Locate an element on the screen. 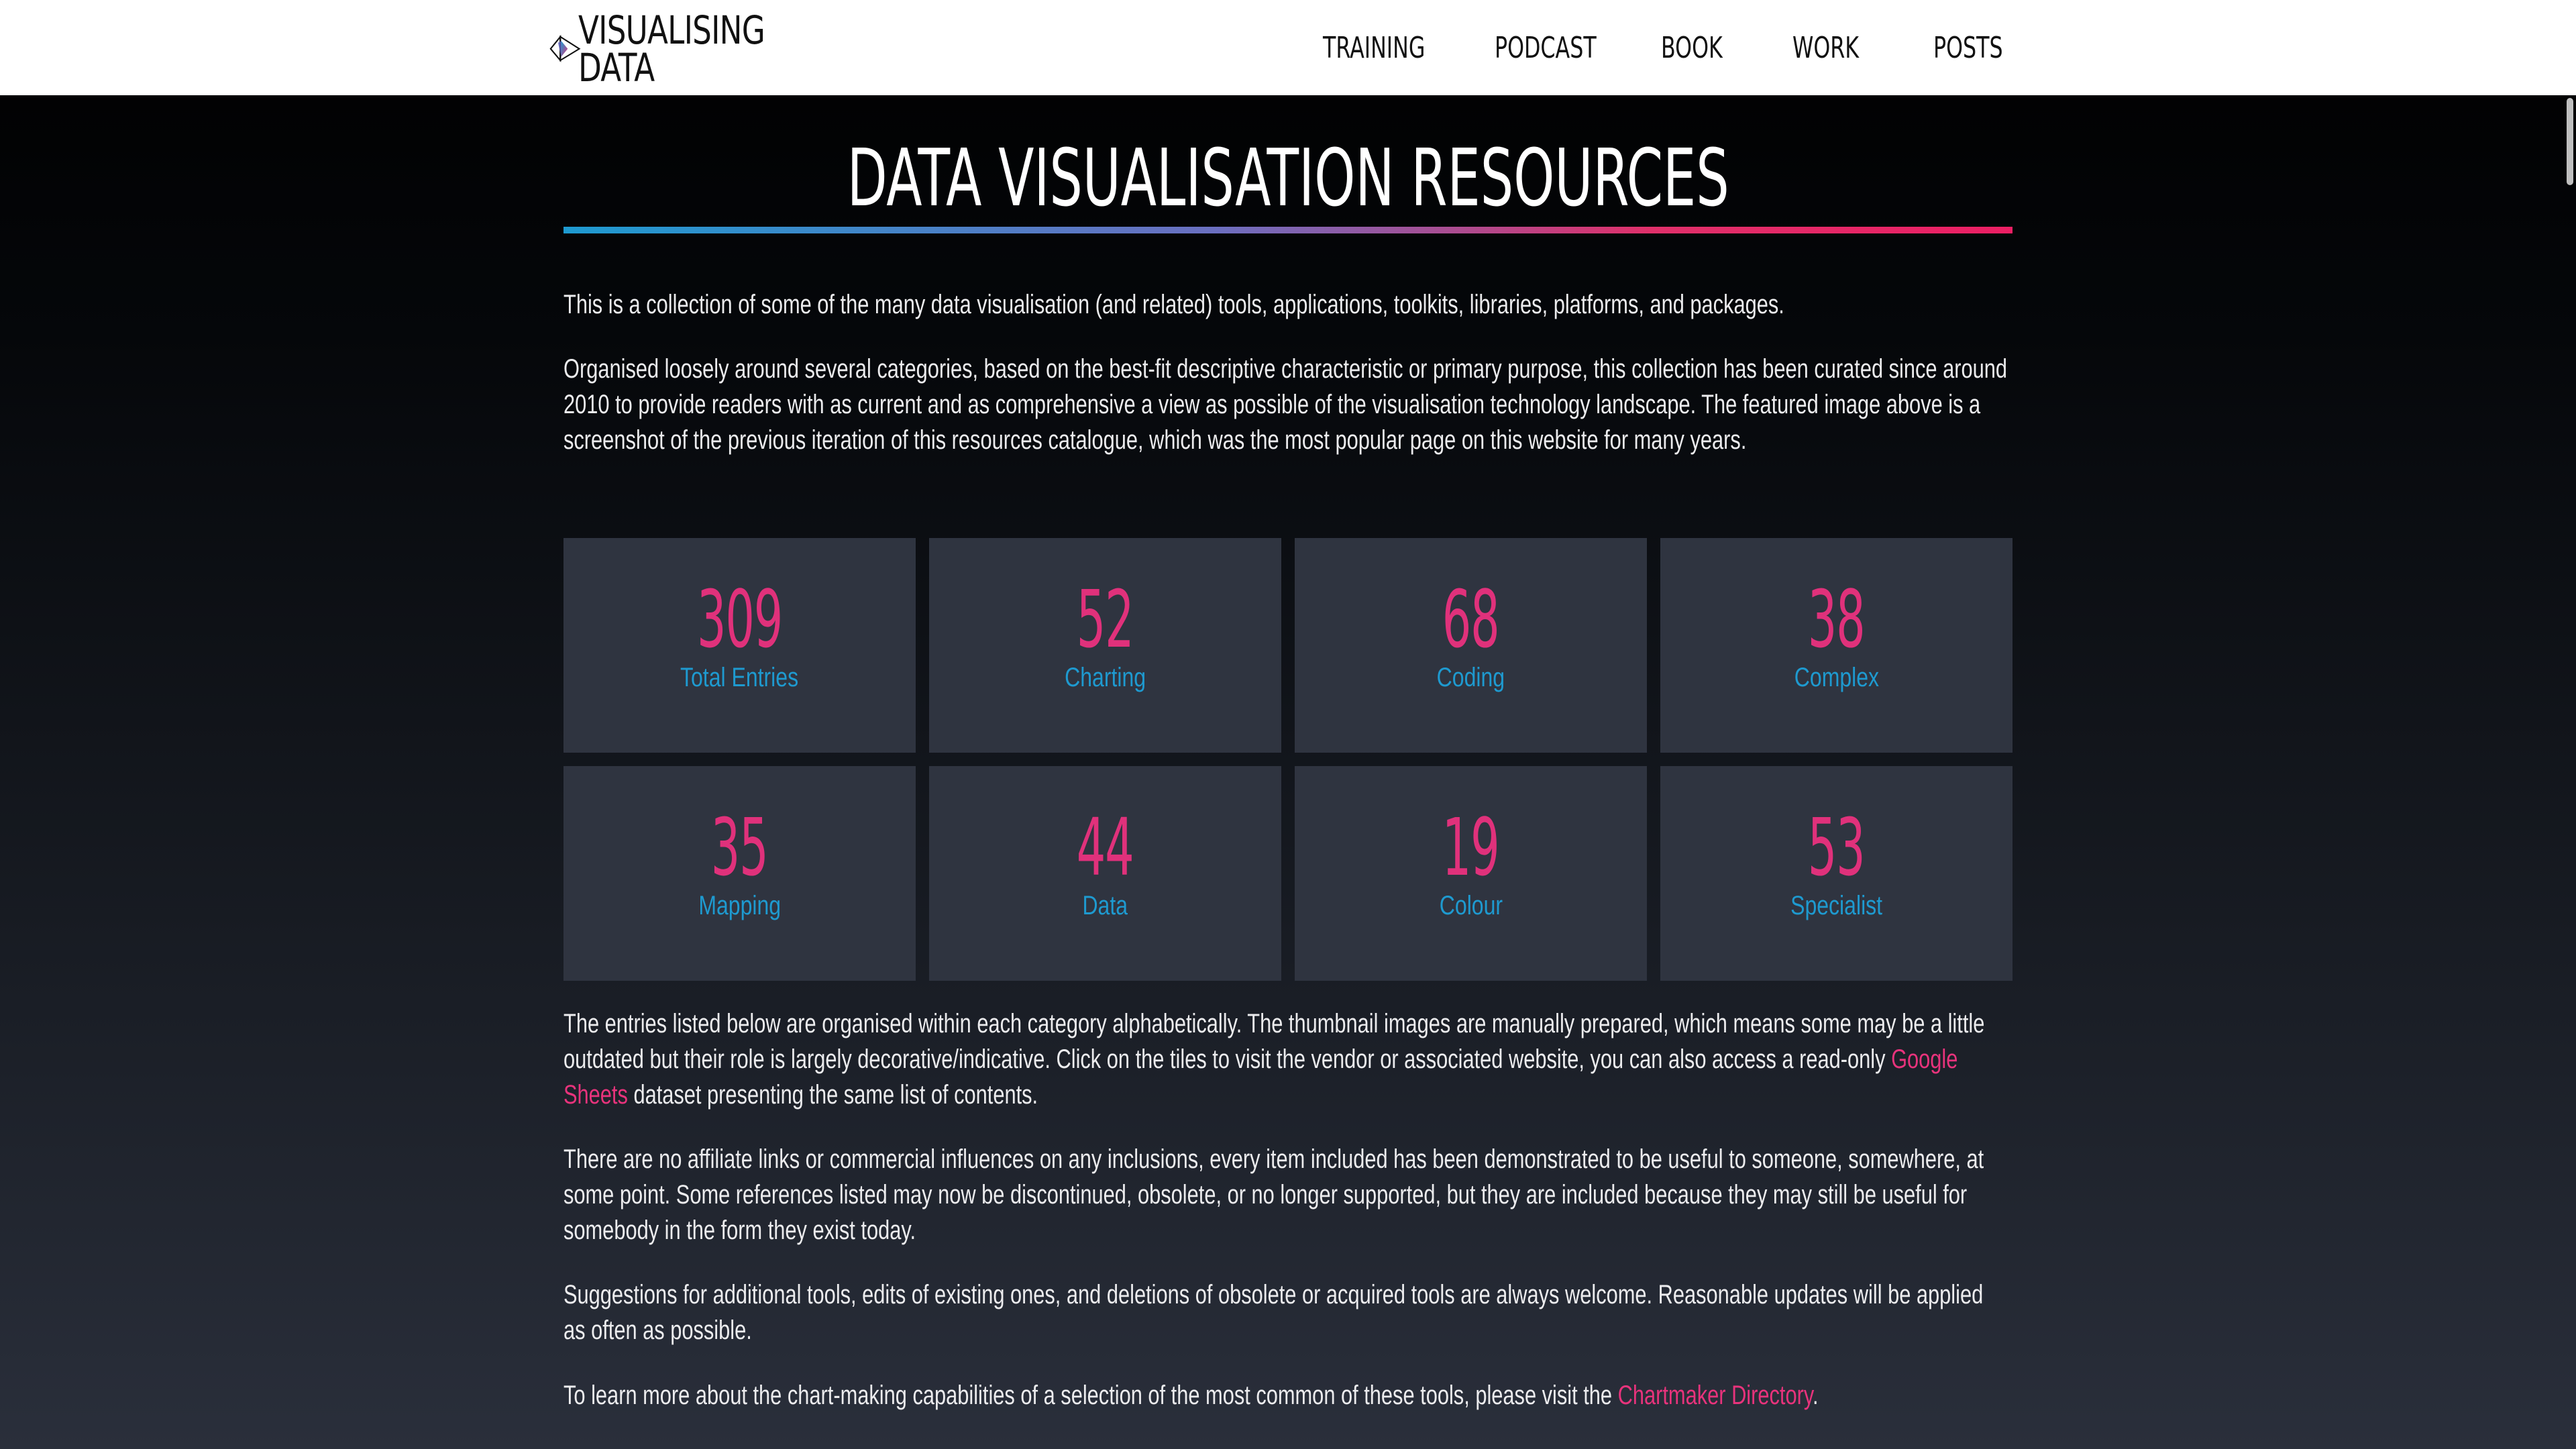 Image resolution: width=2576 pixels, height=1449 pixels. tile-data: 44 Data is located at coordinates (1105, 873).